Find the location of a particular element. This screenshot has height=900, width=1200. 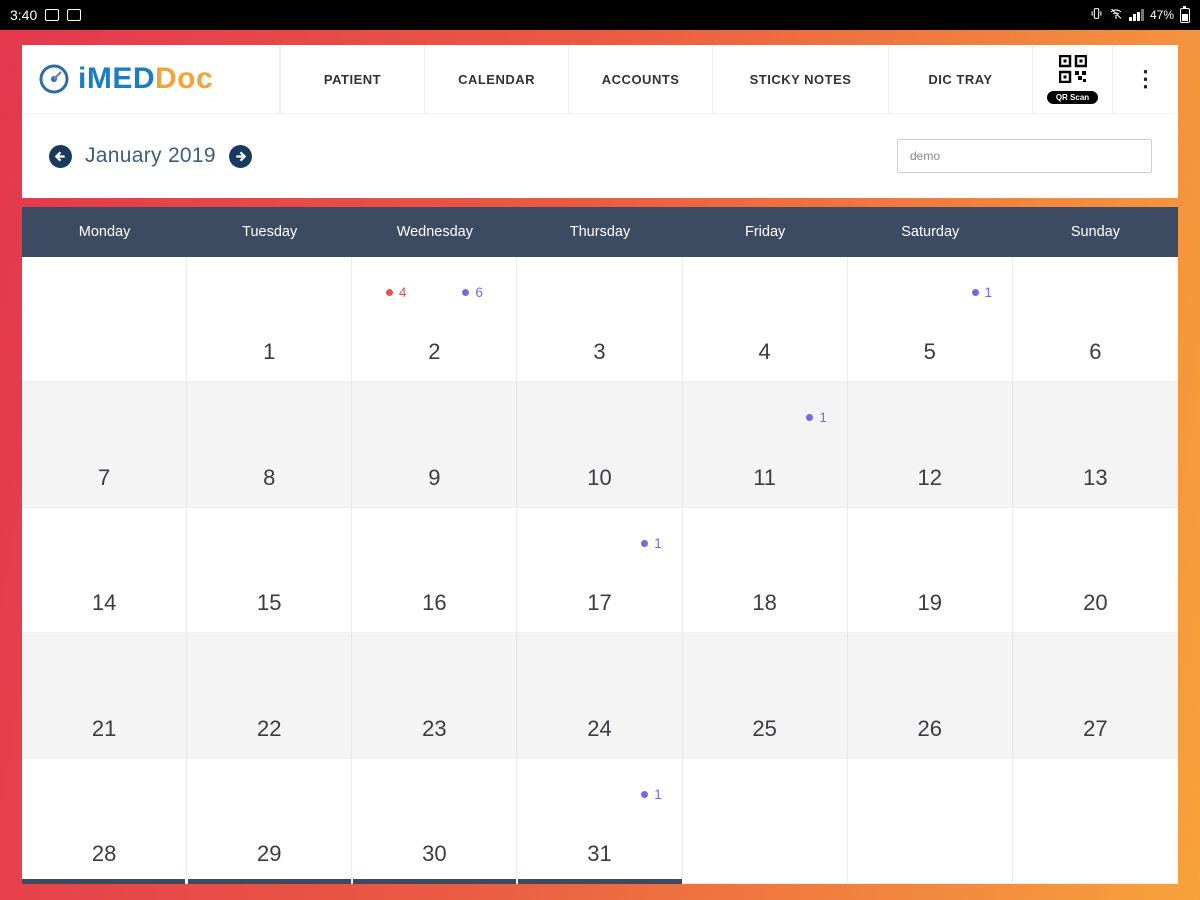

calendar-cell: 26 is located at coordinates (930, 696).